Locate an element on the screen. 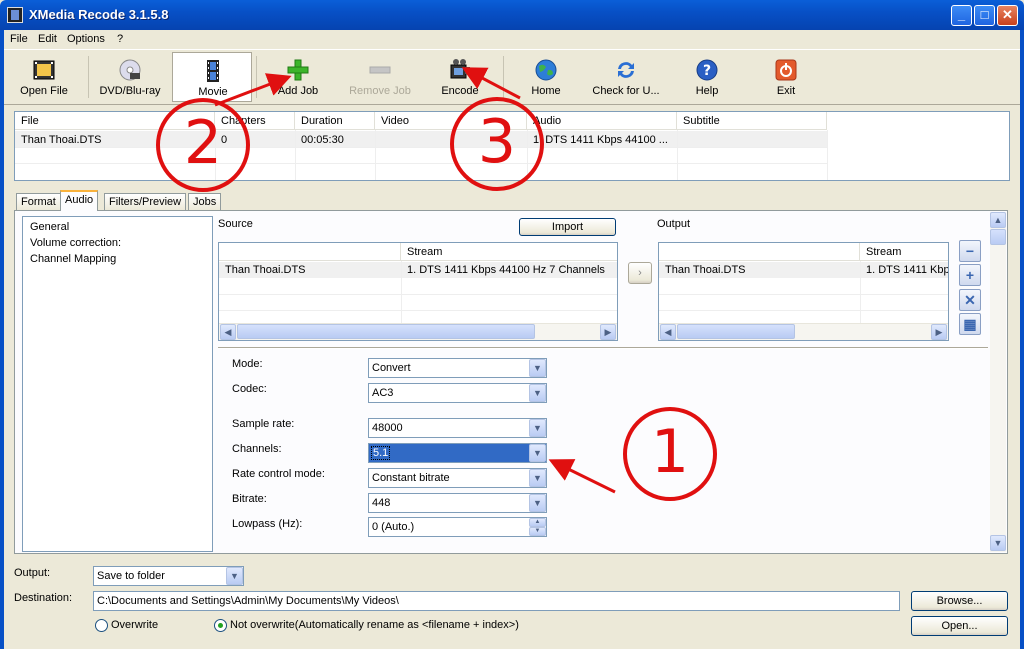  movie-button: Movie is located at coordinates (212, 77).